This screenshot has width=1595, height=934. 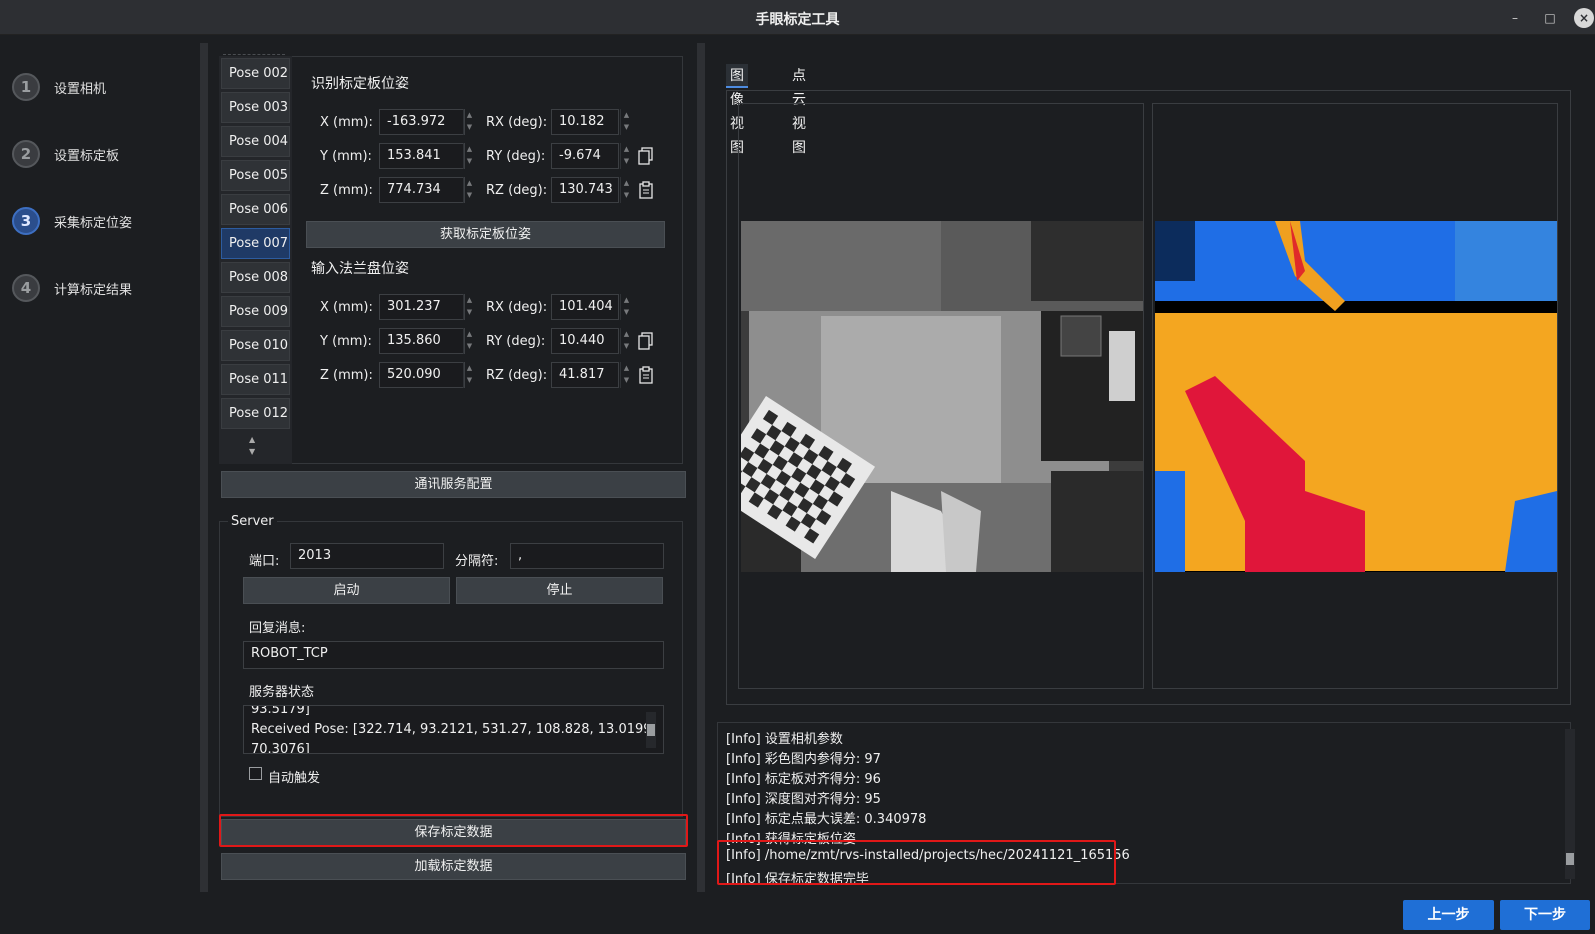 What do you see at coordinates (255, 277) in the screenshot?
I see `list-item: Pose 008` at bounding box center [255, 277].